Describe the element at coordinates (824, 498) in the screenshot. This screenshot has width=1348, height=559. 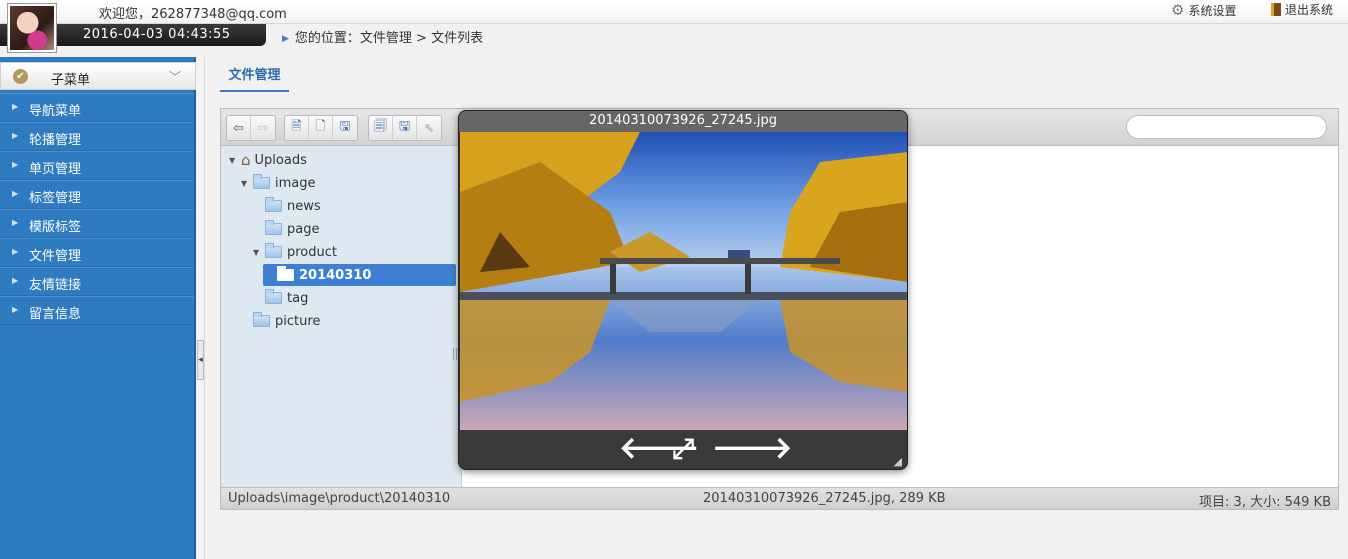
I see `status-file-info: 20140310073926_27245.jpg, 289 KB` at that location.